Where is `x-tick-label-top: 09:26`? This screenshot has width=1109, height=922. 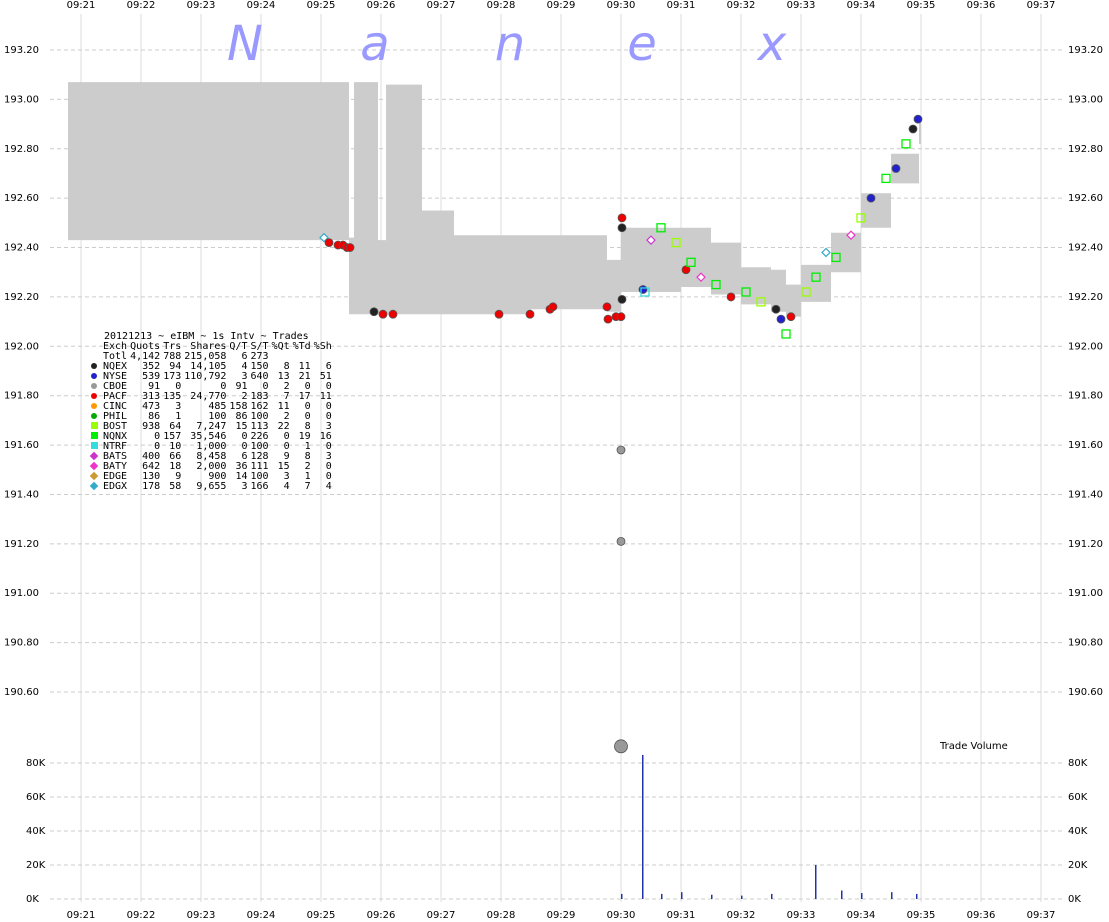 x-tick-label-top: 09:26 is located at coordinates (381, 5).